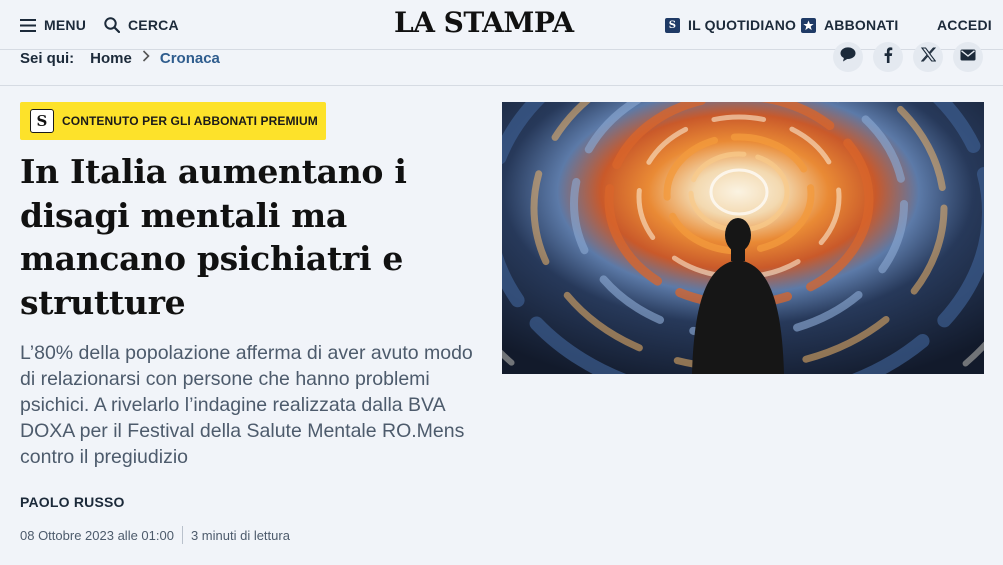  I want to click on breadcrumb-item-home: Home, so click(111, 58).